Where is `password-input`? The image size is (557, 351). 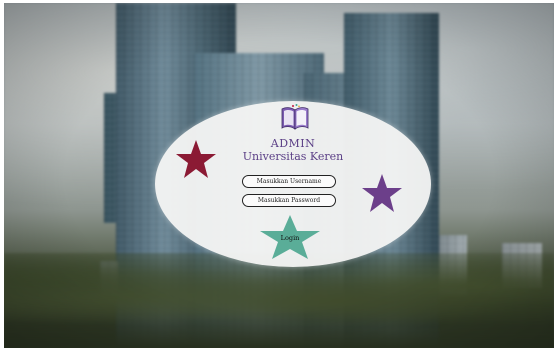
password-input is located at coordinates (289, 200).